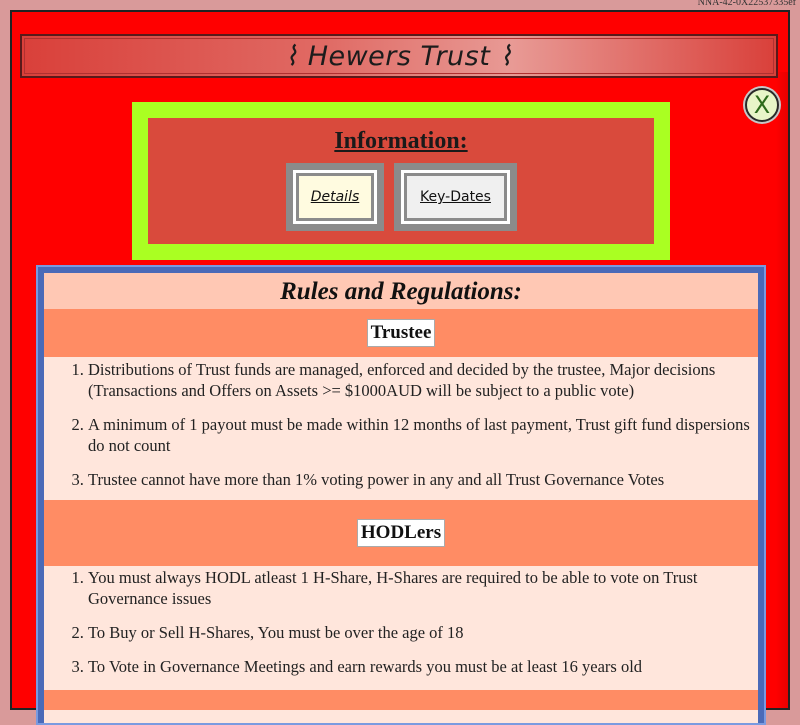  What do you see at coordinates (401, 291) in the screenshot?
I see `rules-heading: Rules and Regulations:` at bounding box center [401, 291].